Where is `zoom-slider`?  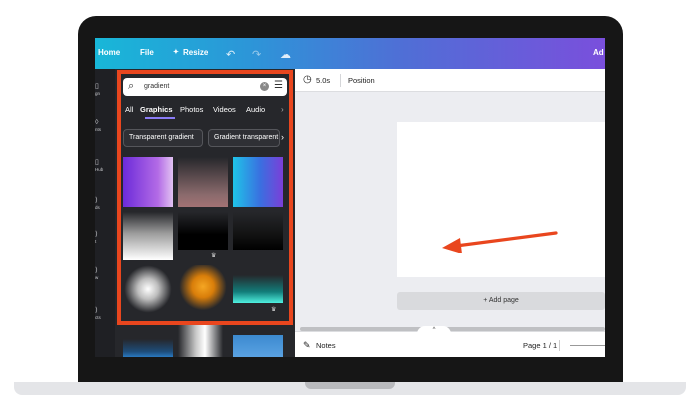
zoom-slider is located at coordinates (587, 345).